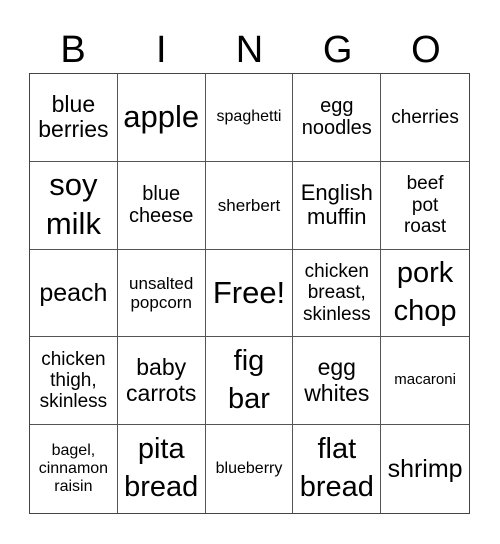 The height and width of the screenshot is (544, 500). I want to click on header-letter-n: N, so click(249, 50).